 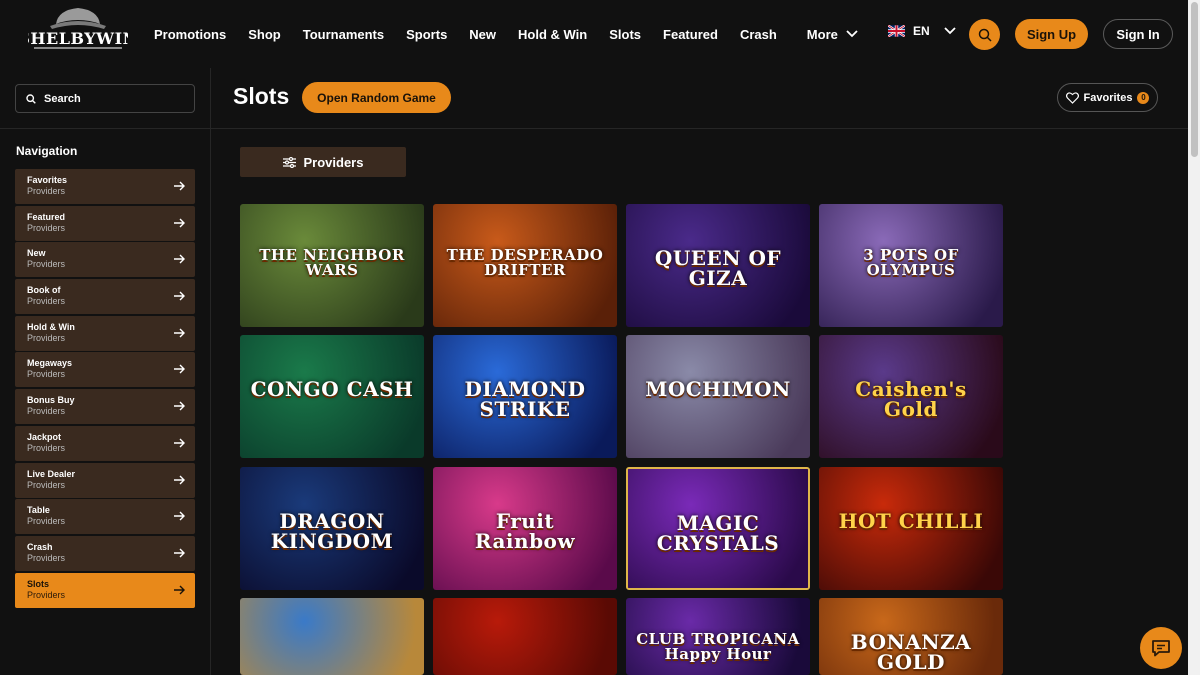 I want to click on sidebar-item-crash: Crash Providers, so click(x=105, y=553).